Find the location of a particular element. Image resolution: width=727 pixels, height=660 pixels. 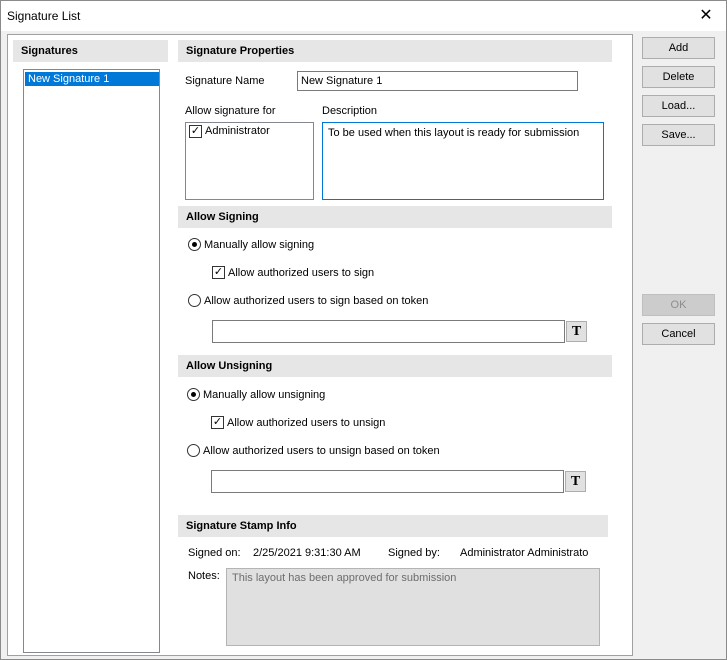

unsigning-token-input is located at coordinates (387, 481).